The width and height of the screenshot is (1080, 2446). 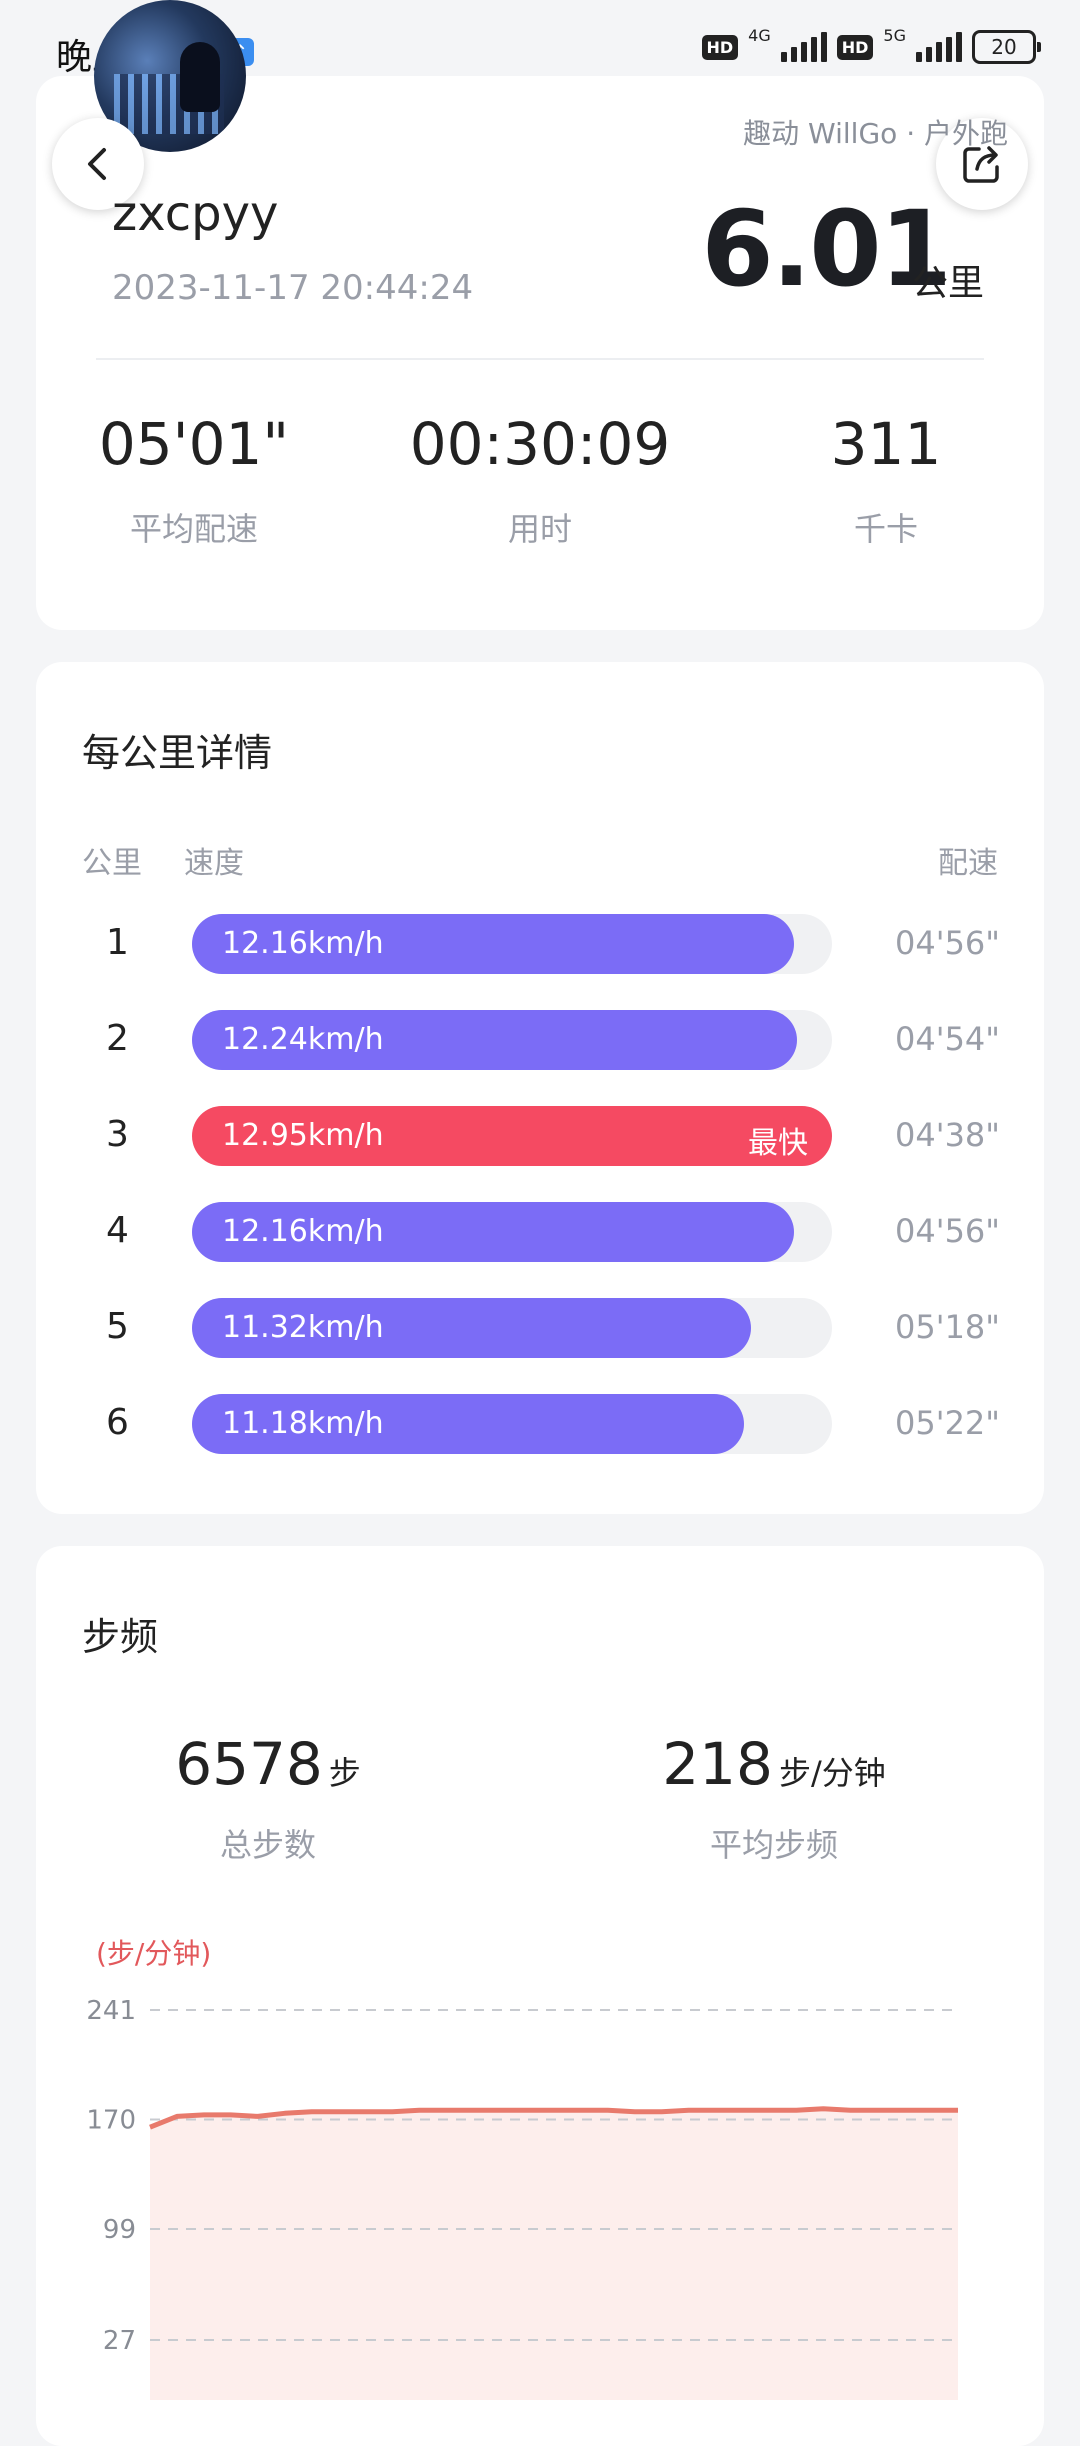 What do you see at coordinates (154, 1953) in the screenshot?
I see `chart-unit-label: (步/分钟)` at bounding box center [154, 1953].